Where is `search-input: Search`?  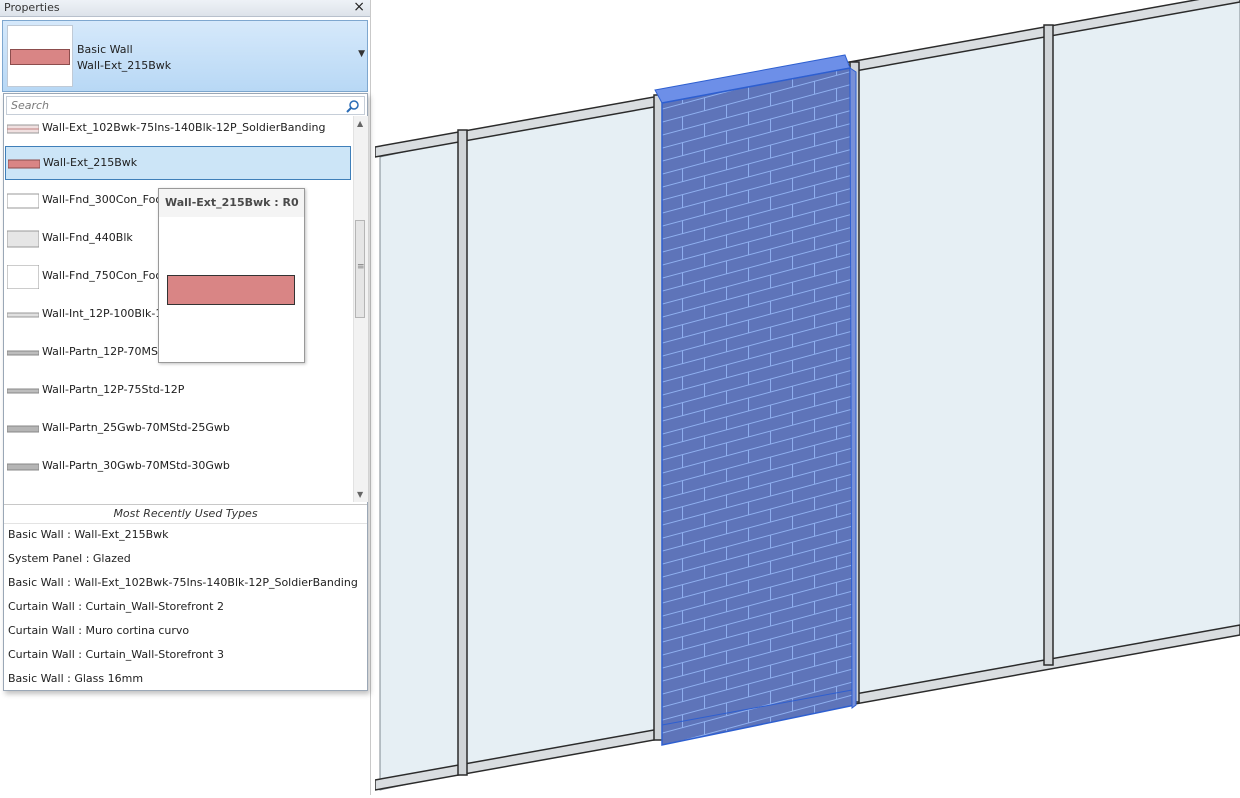
search-input: Search is located at coordinates (185, 105).